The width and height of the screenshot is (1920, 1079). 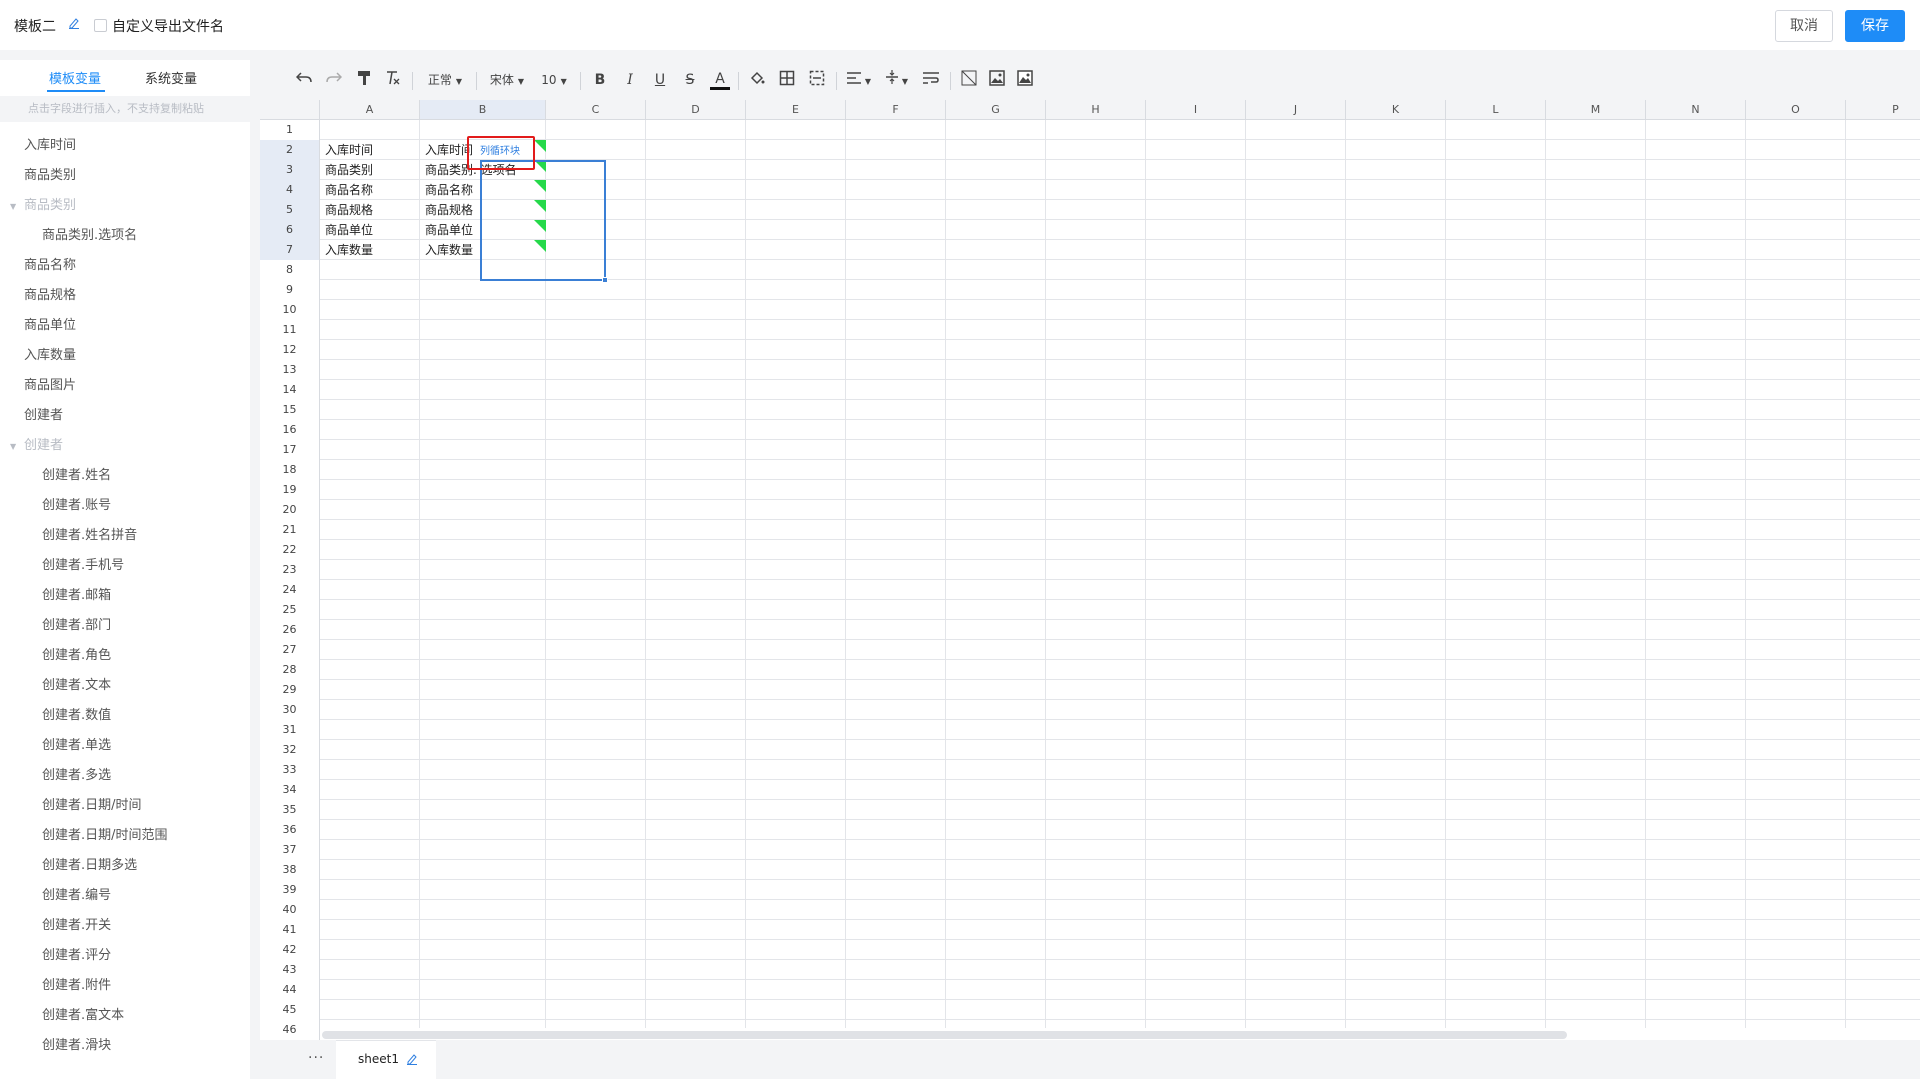 What do you see at coordinates (290, 790) in the screenshot?
I see `row-header: 34` at bounding box center [290, 790].